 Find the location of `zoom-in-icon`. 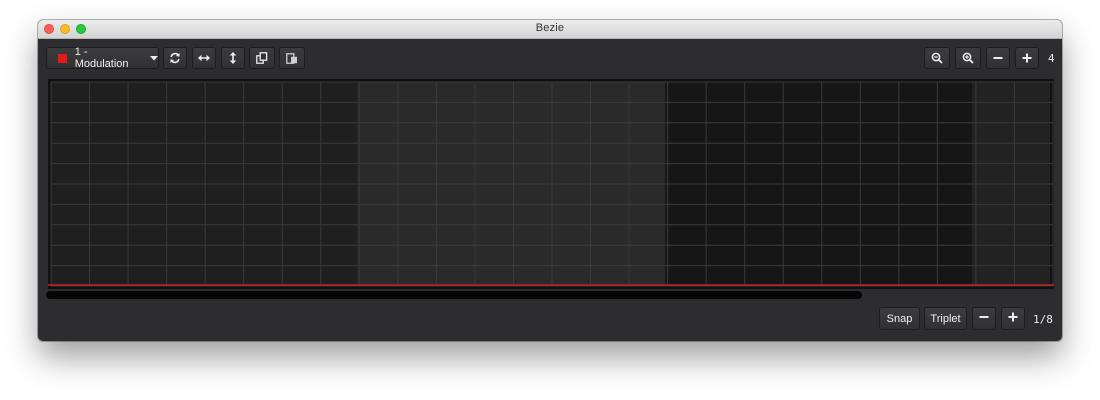

zoom-in-icon is located at coordinates (968, 58).